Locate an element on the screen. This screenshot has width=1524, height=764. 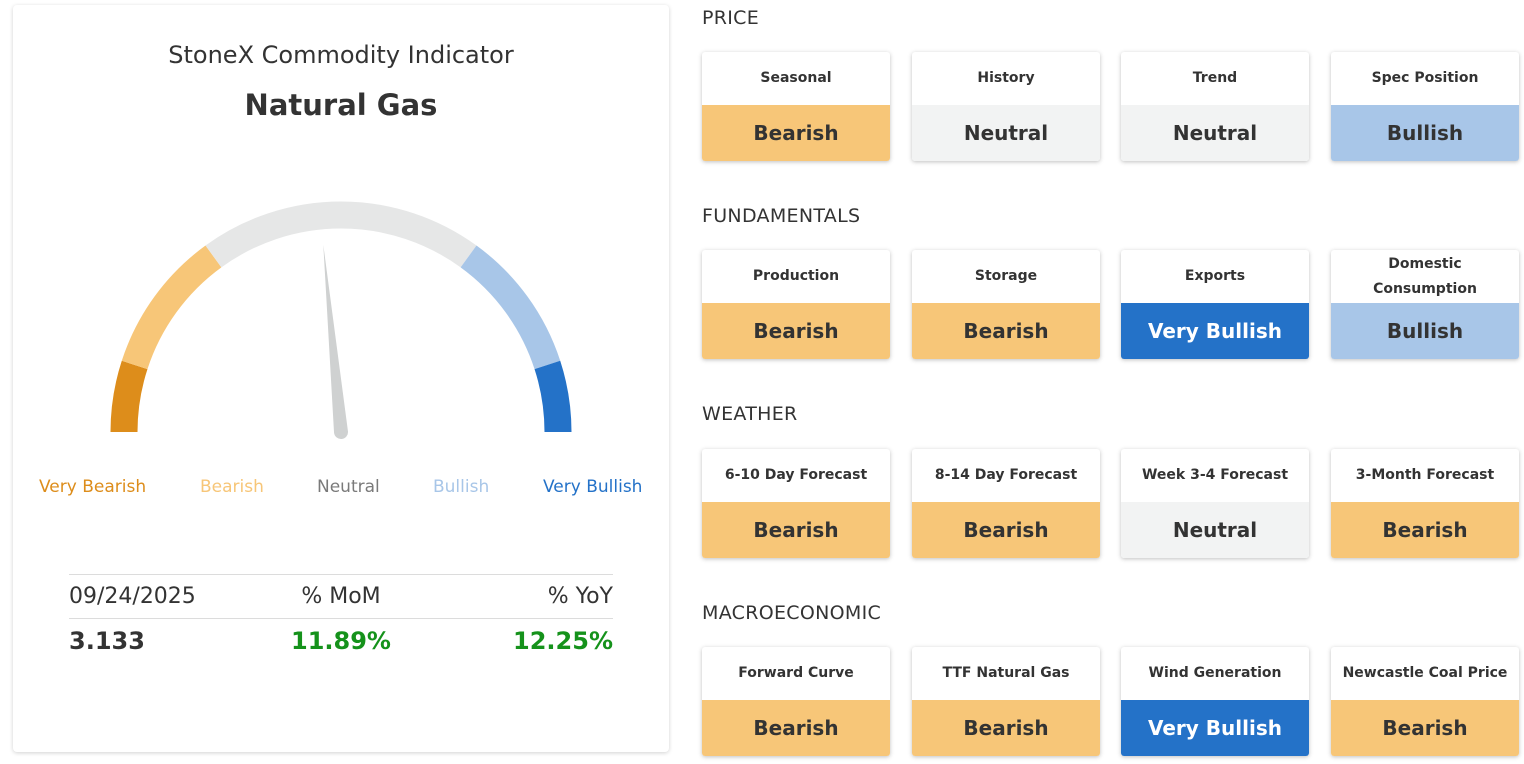
card-week-3-4-forecast: Week 3-4 Forecast Neutral is located at coordinates (1215, 503).